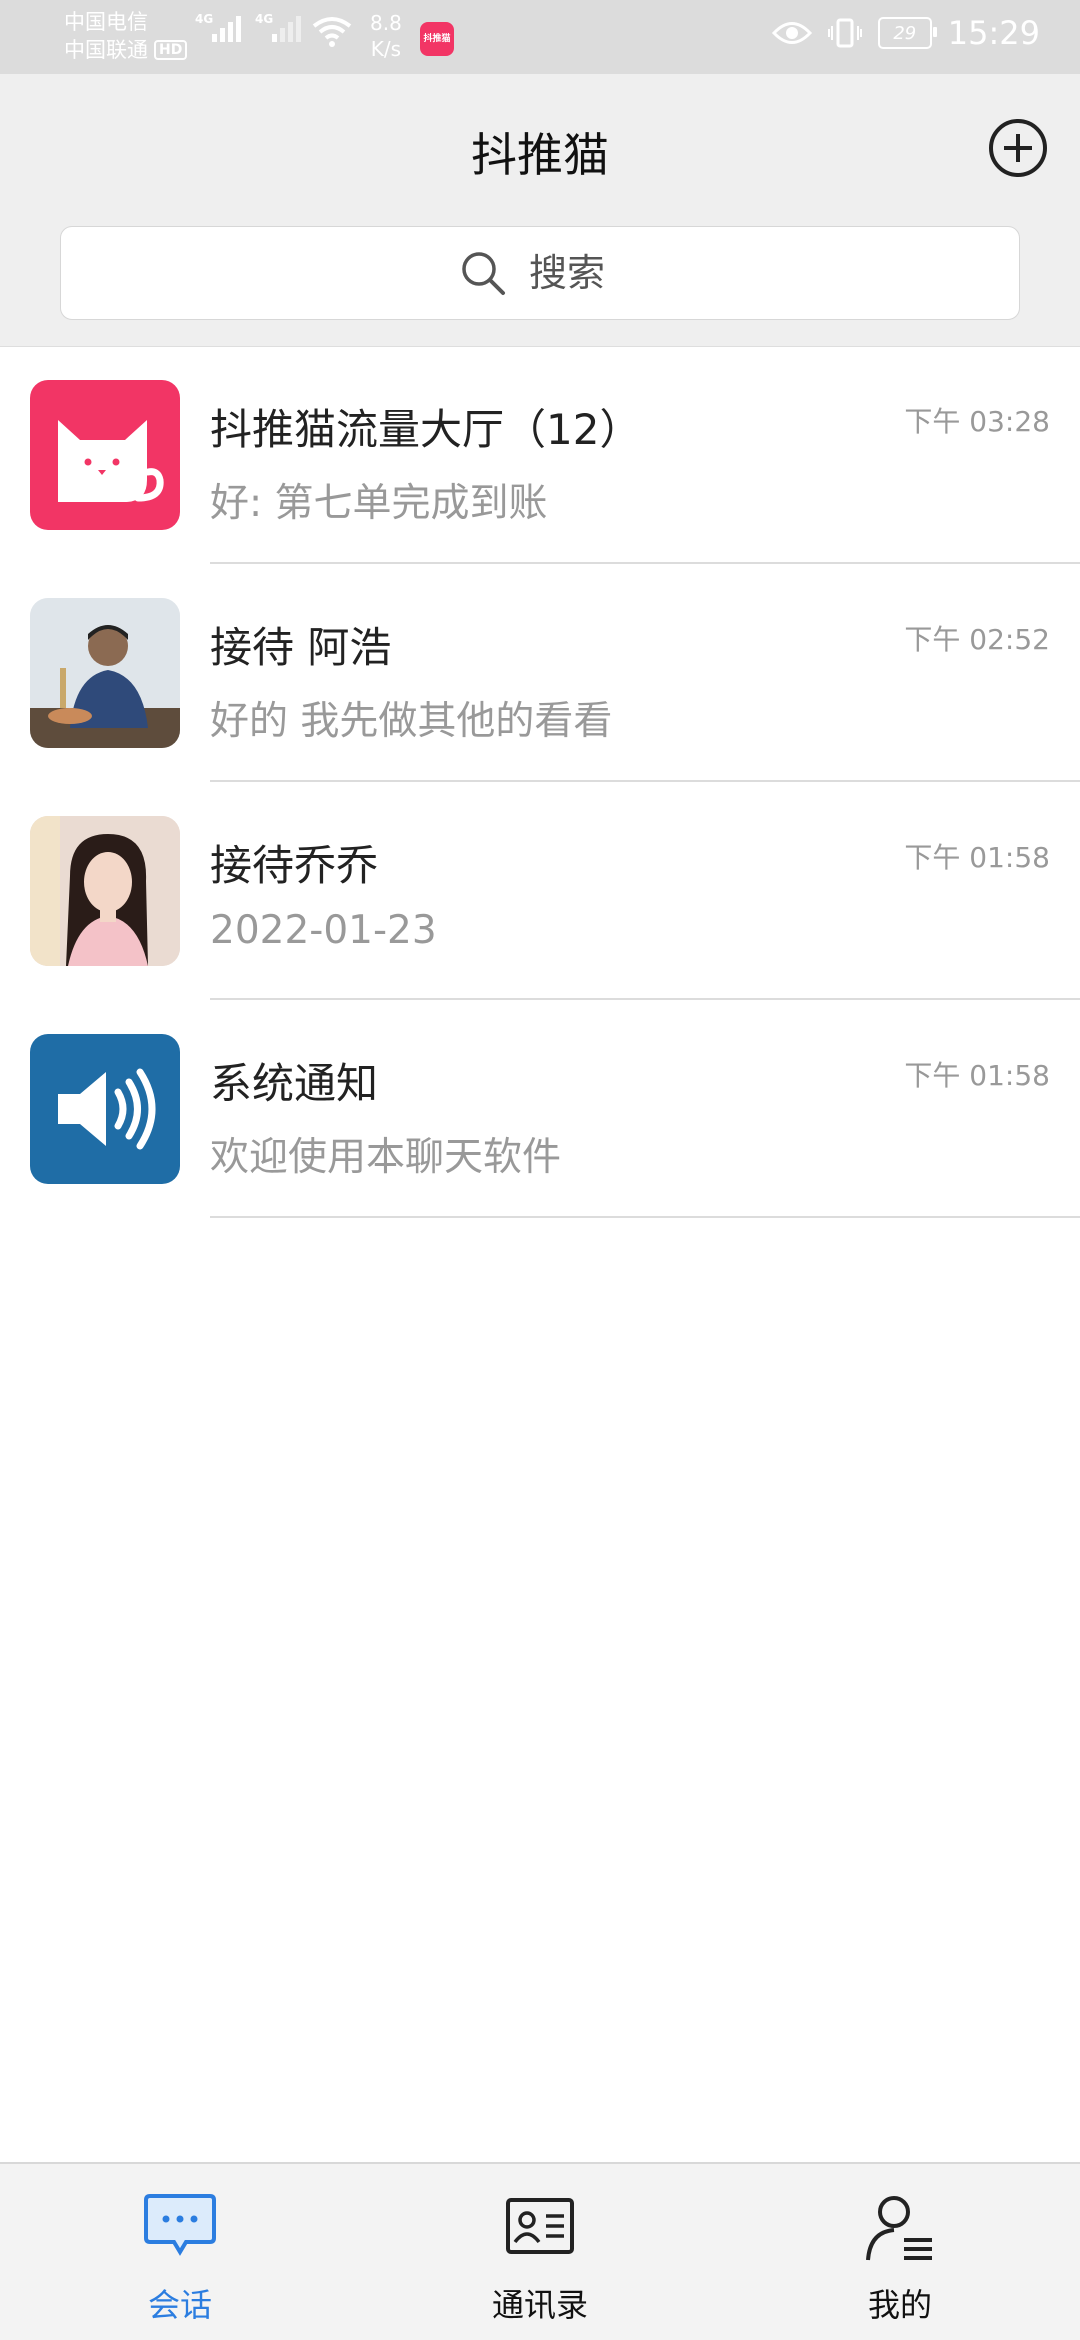  What do you see at coordinates (540, 210) in the screenshot?
I see `header: 抖推猫` at bounding box center [540, 210].